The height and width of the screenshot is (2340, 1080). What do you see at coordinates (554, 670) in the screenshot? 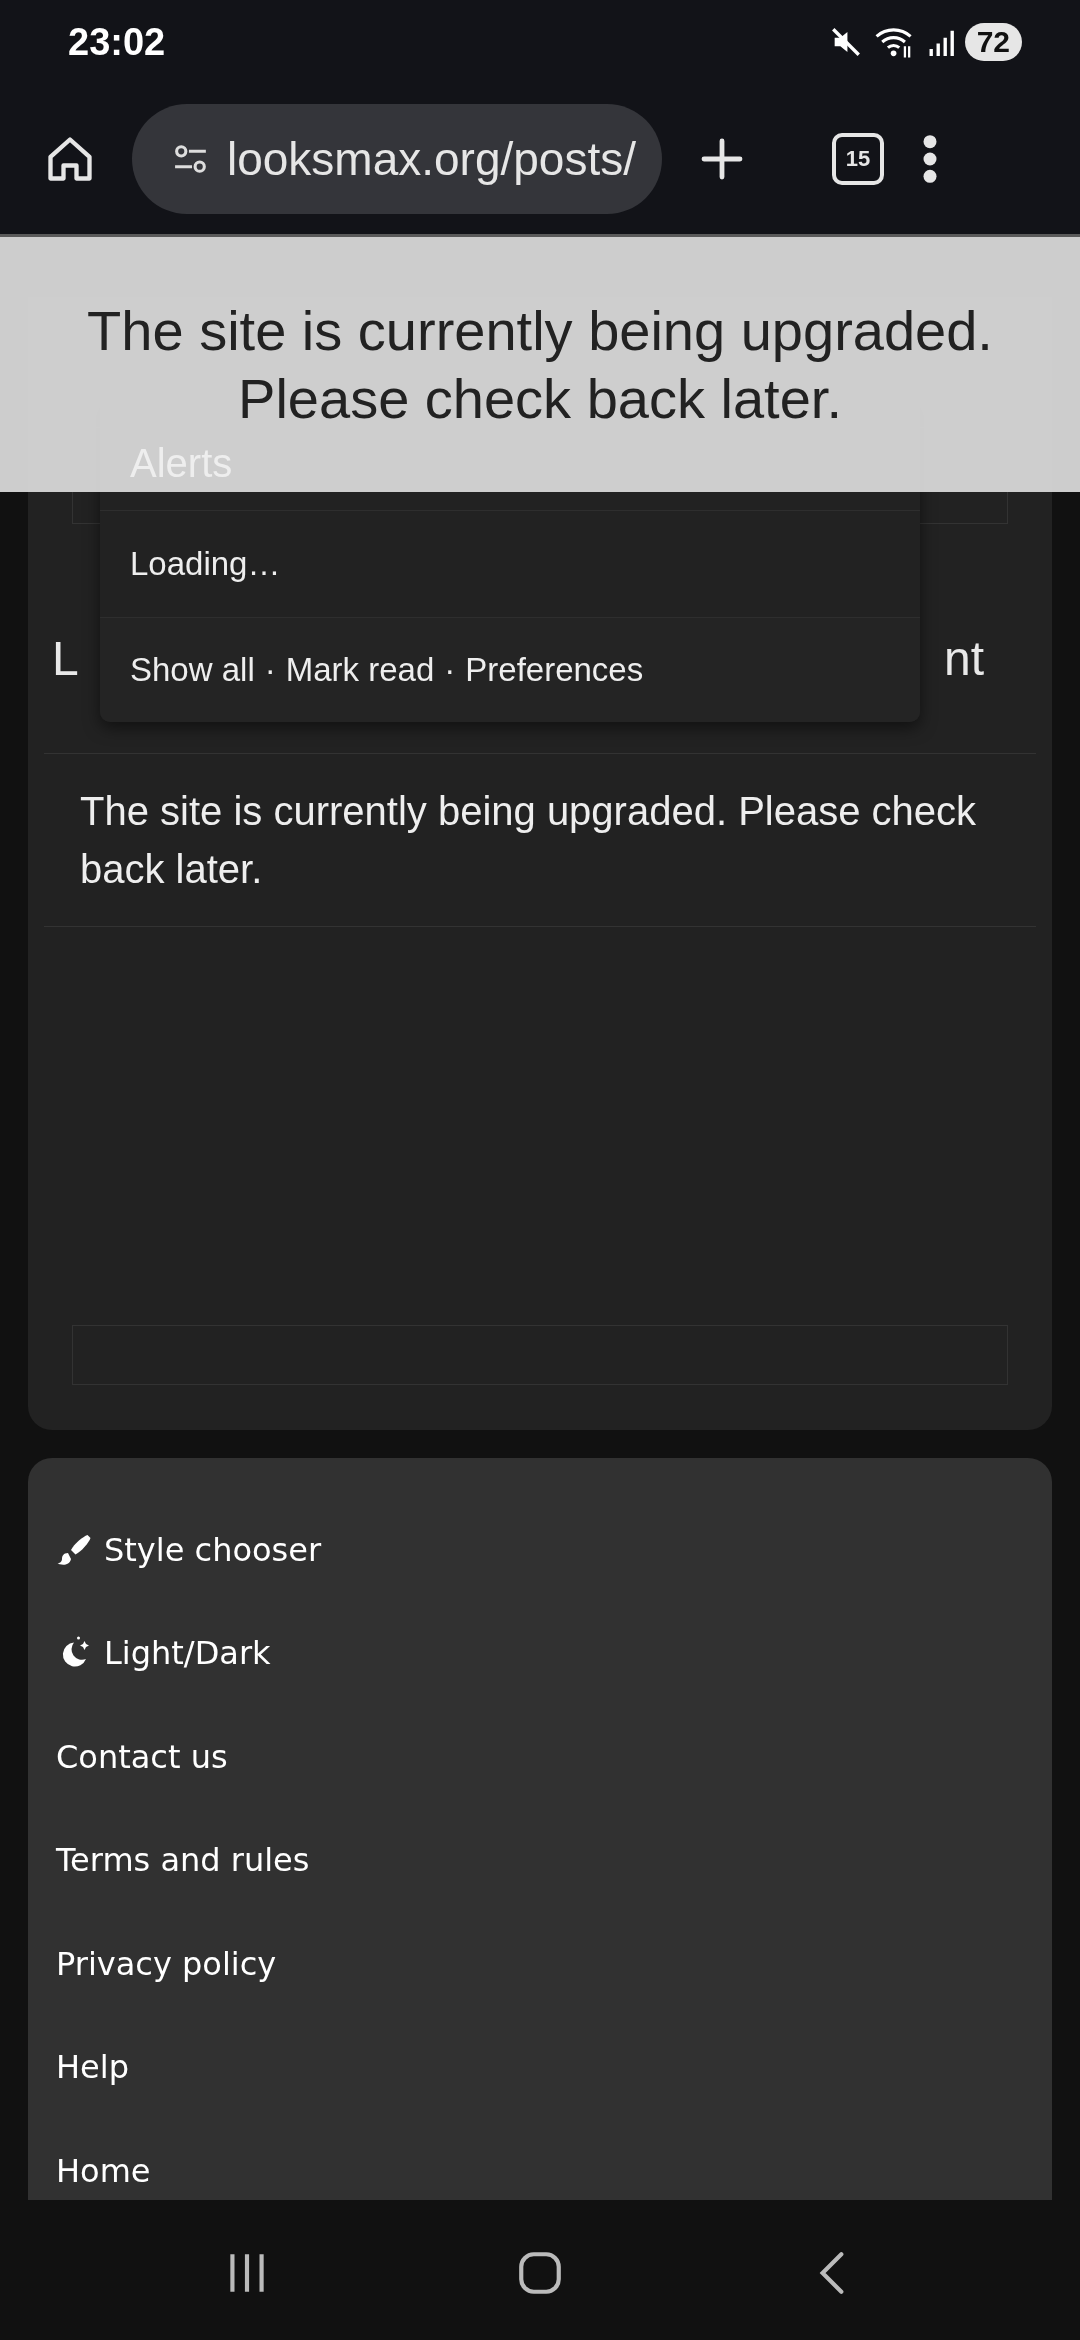
I see `menu-link: Preferences` at bounding box center [554, 670].